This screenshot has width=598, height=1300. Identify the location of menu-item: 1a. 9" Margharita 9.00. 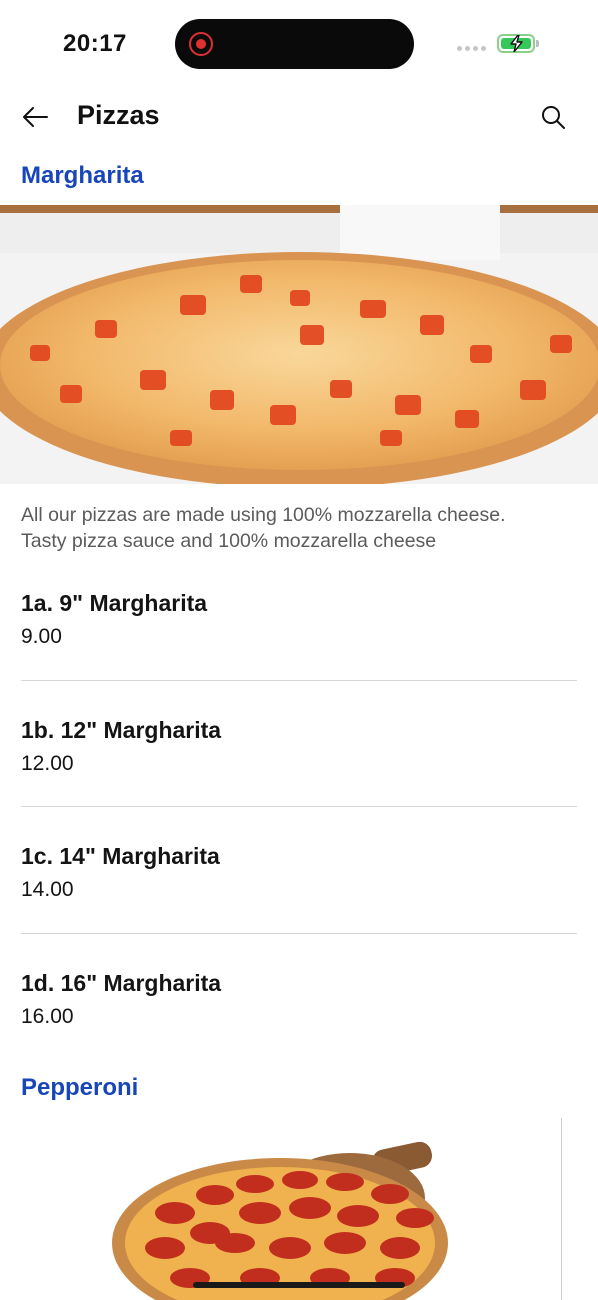
(299, 619).